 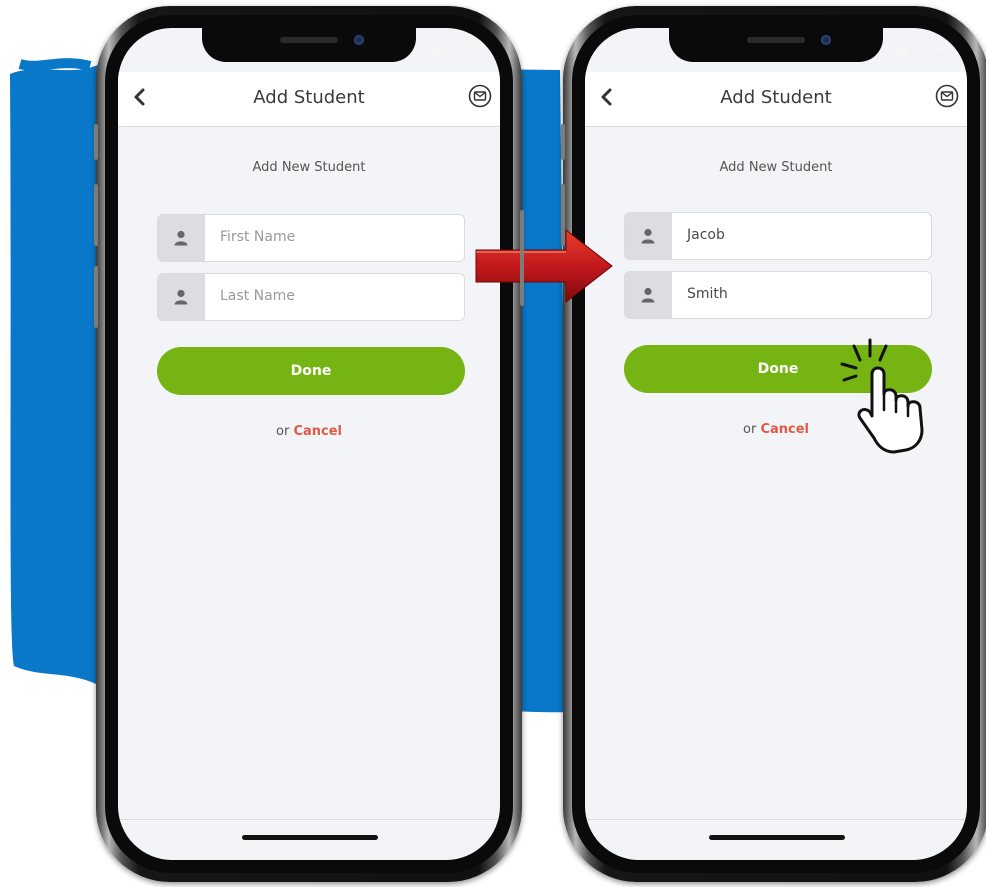 What do you see at coordinates (778, 236) in the screenshot?
I see `first-name-field: Jacob` at bounding box center [778, 236].